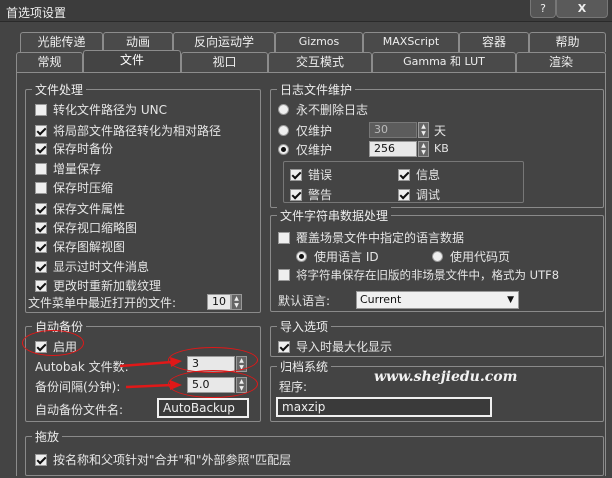 The height and width of the screenshot is (478, 612). I want to click on keep-kb-spinner: ▲ ▼, so click(423, 149).